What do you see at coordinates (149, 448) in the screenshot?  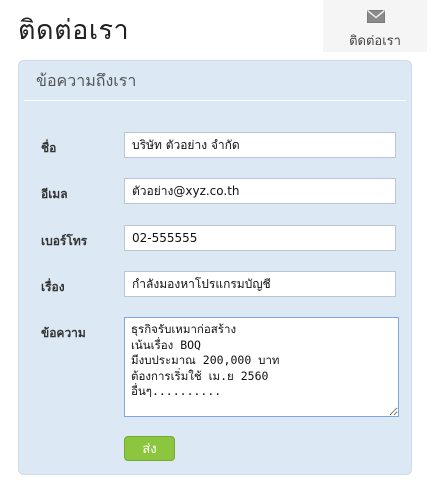 I see `submit-button: ส่ง` at bounding box center [149, 448].